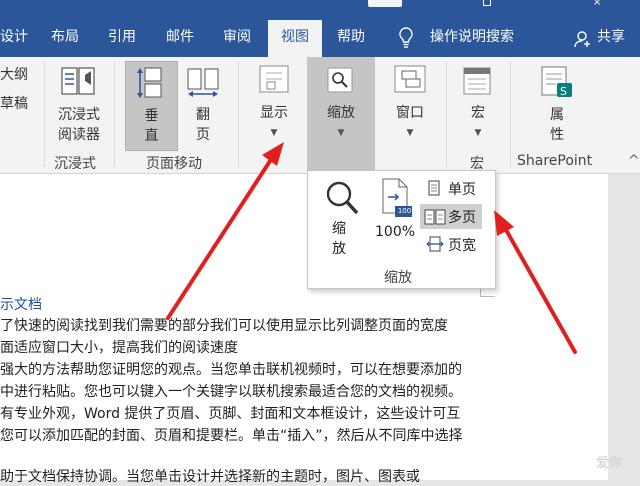 The image size is (640, 486). I want to click on red-arrow-to-zoom-icon, so click(225, 231).